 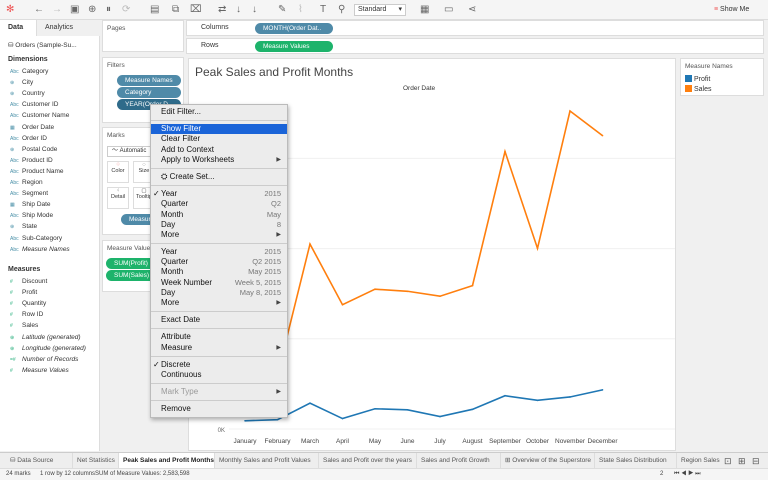 What do you see at coordinates (36, 239) in the screenshot?
I see `field-sub-category: Abc Sub-Category` at bounding box center [36, 239].